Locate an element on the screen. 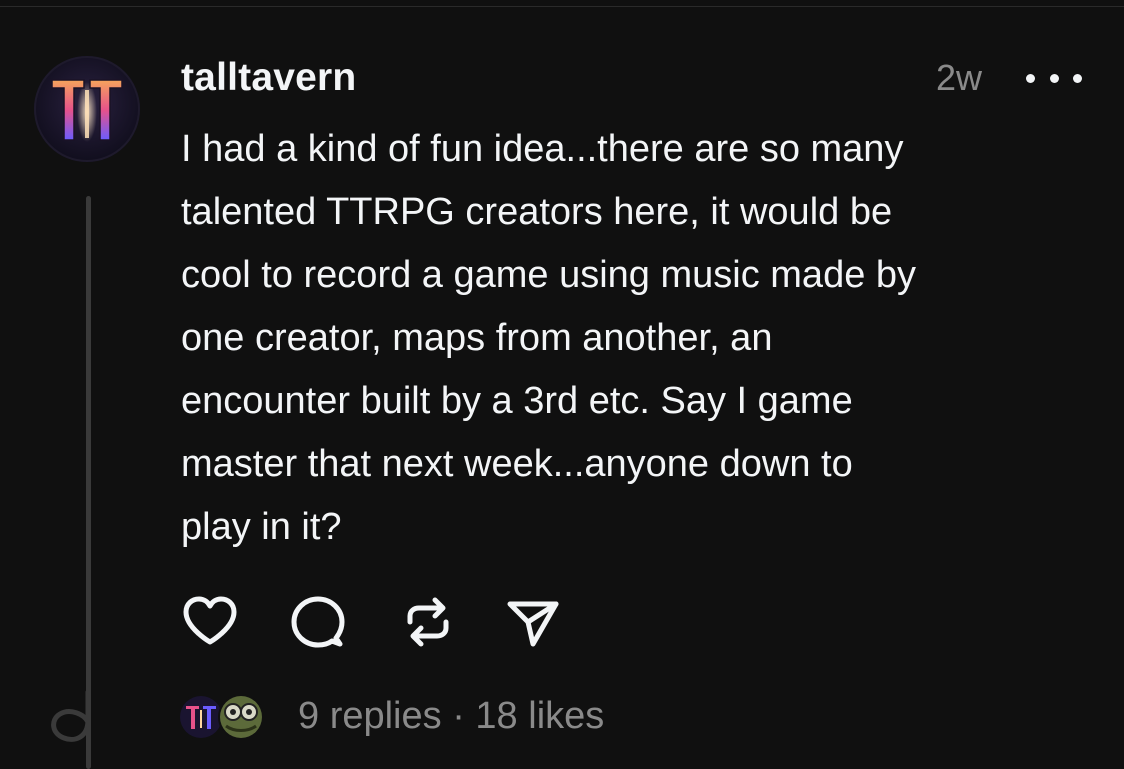 The image size is (1124, 769). thread-curl-icon is located at coordinates (71, 716).